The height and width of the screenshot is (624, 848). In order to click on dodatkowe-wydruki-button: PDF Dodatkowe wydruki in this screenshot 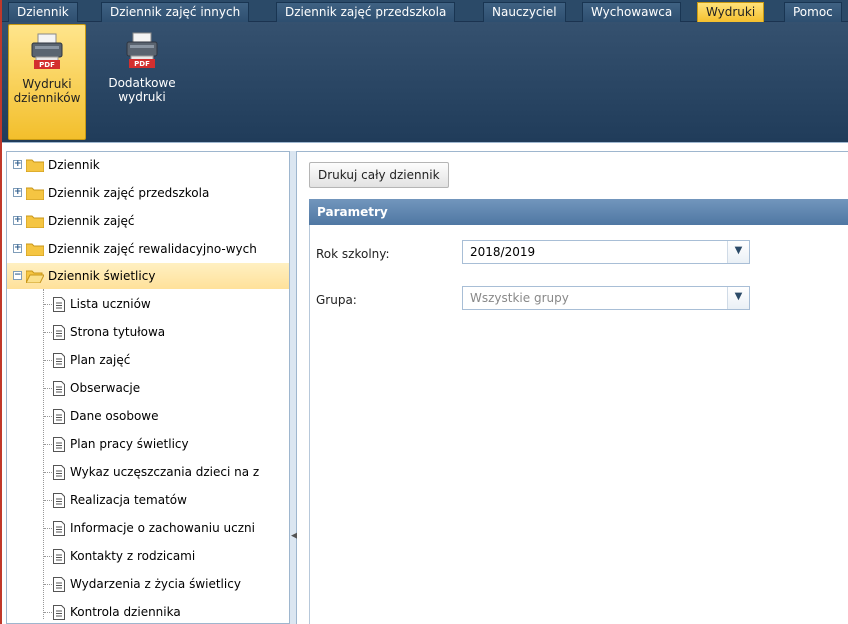, I will do `click(142, 82)`.